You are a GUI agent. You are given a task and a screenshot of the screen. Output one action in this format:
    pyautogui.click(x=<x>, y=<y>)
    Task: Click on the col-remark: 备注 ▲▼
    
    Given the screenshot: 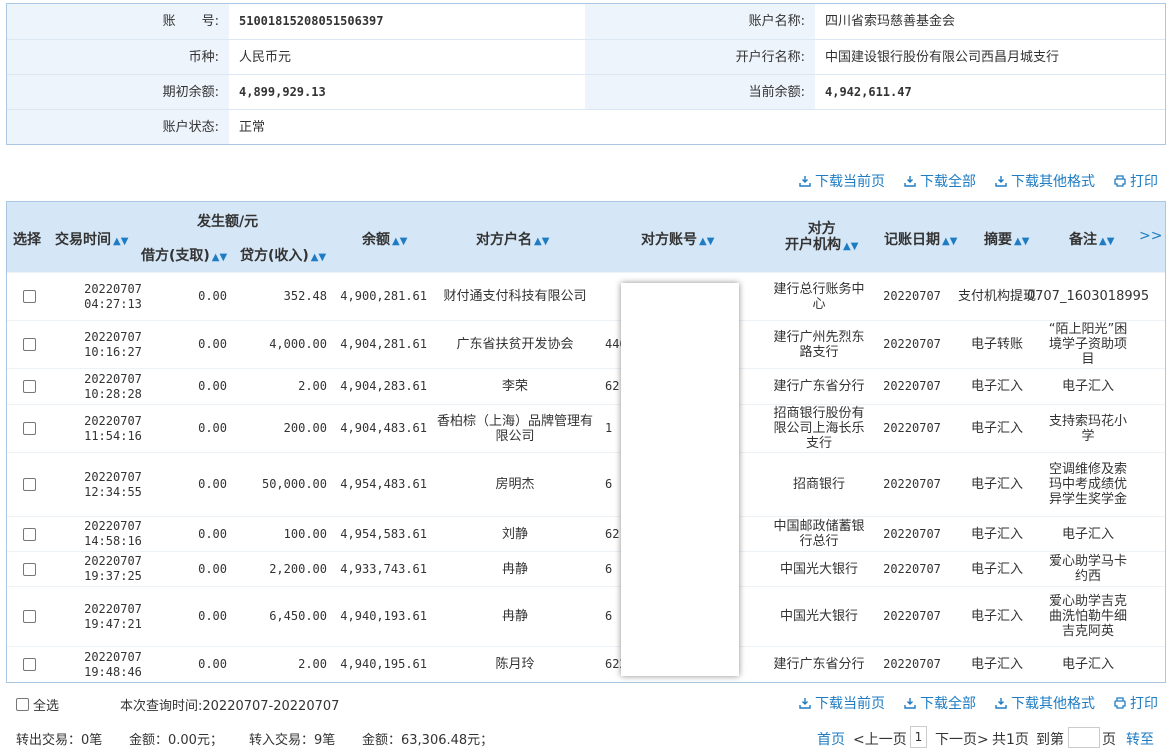 What is the action you would take?
    pyautogui.click(x=1091, y=239)
    